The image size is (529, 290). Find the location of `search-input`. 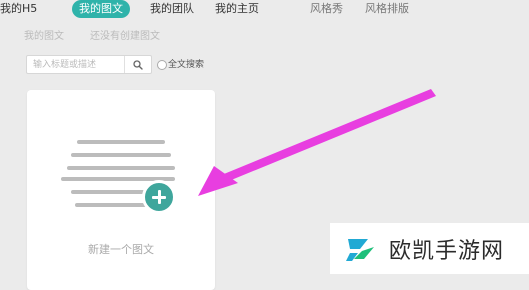

search-input is located at coordinates (76, 64).